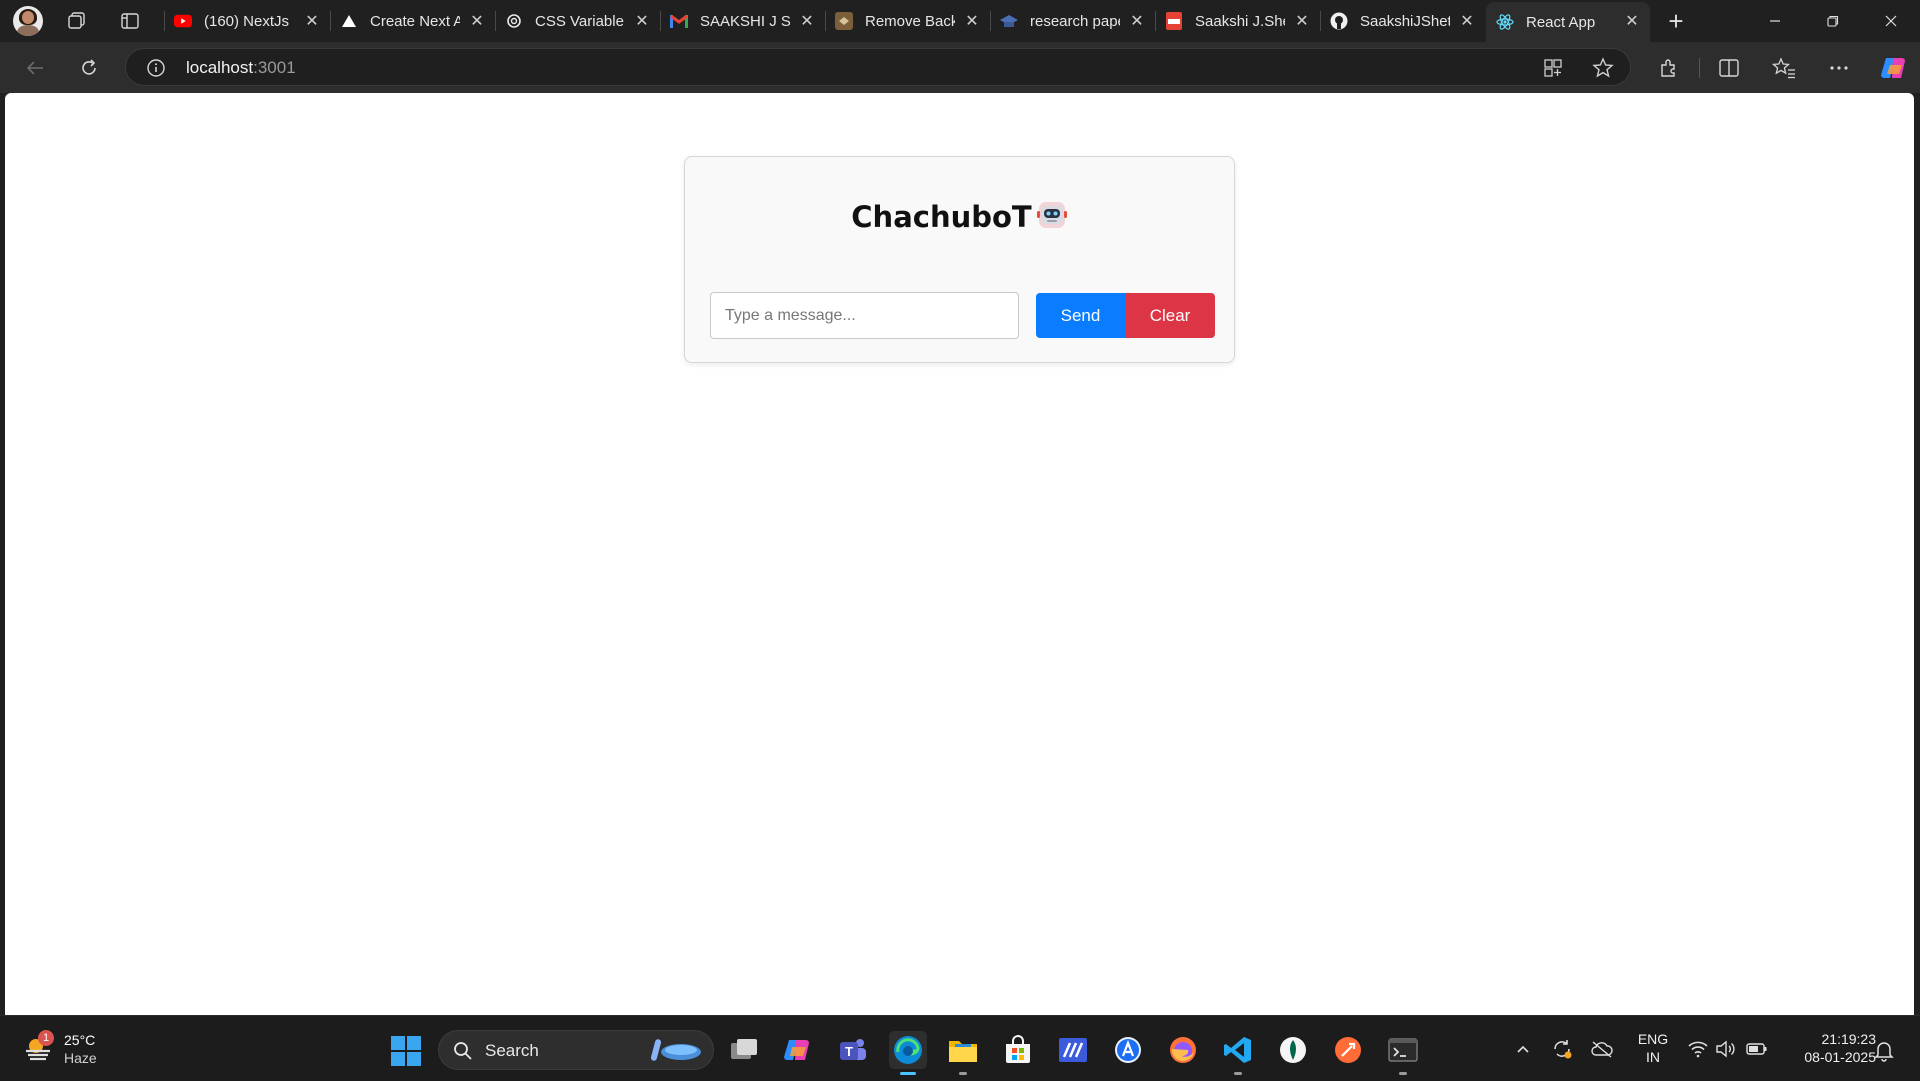 The width and height of the screenshot is (1920, 1081). What do you see at coordinates (1729, 68) in the screenshot?
I see `split-screen-icon` at bounding box center [1729, 68].